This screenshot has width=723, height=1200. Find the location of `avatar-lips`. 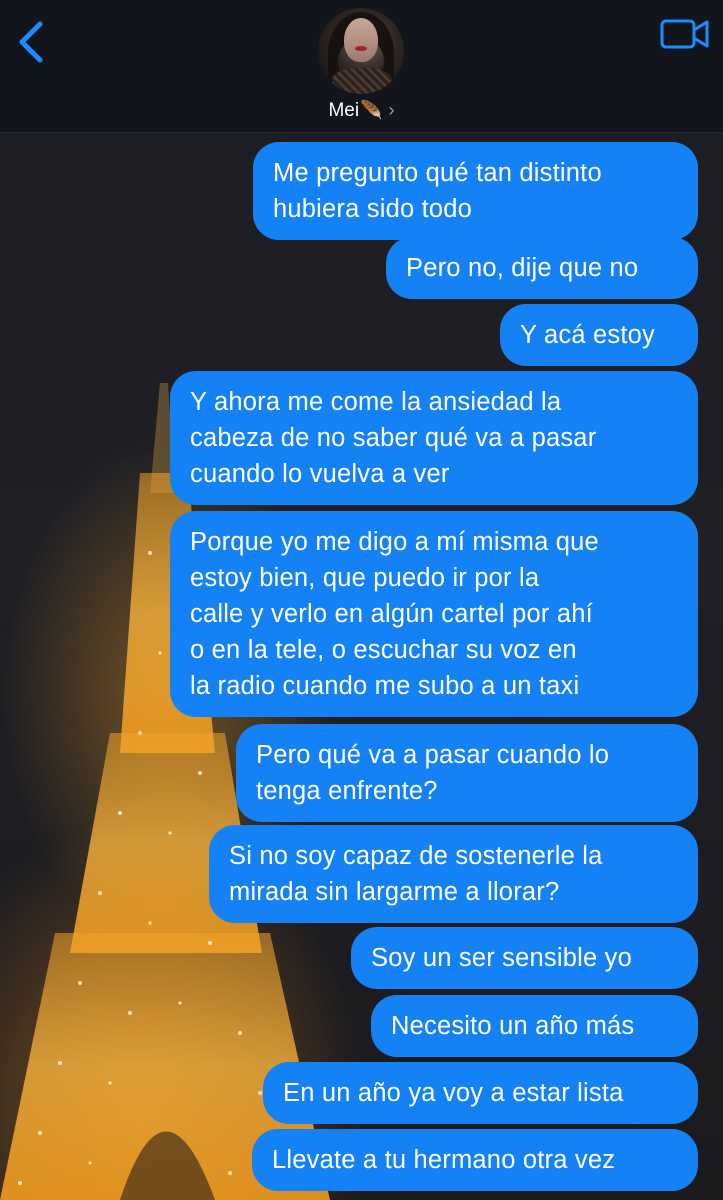

avatar-lips is located at coordinates (361, 48).